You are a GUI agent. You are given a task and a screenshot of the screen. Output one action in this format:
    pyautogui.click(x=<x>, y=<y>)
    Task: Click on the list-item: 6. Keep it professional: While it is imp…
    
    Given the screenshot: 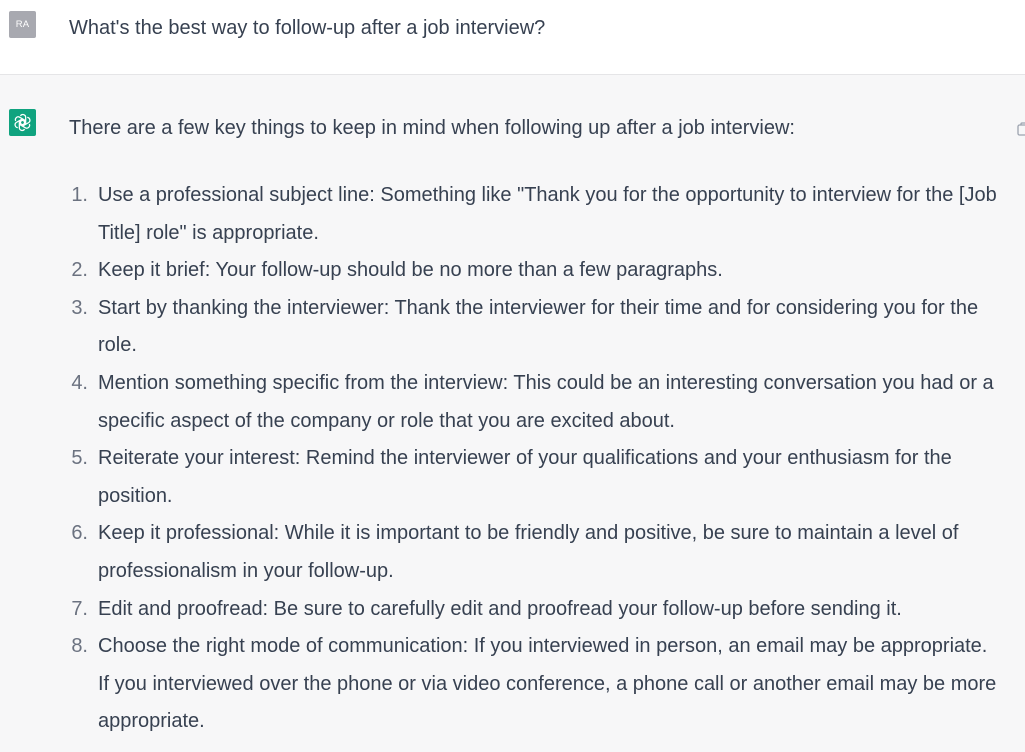 What is the action you would take?
    pyautogui.click(x=500, y=552)
    